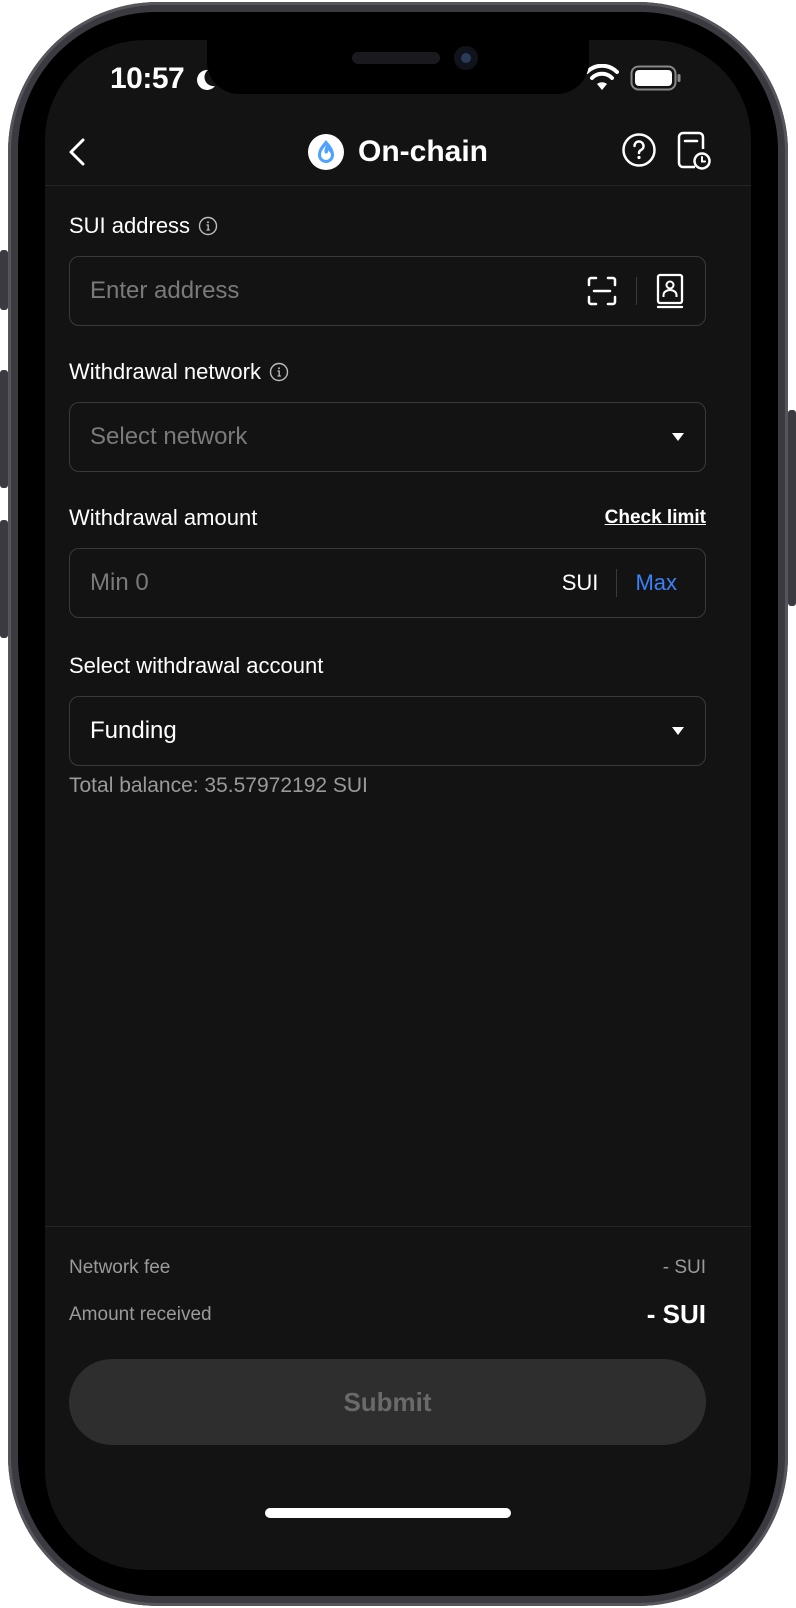 The height and width of the screenshot is (1608, 796). I want to click on address-book-icon, so click(670, 291).